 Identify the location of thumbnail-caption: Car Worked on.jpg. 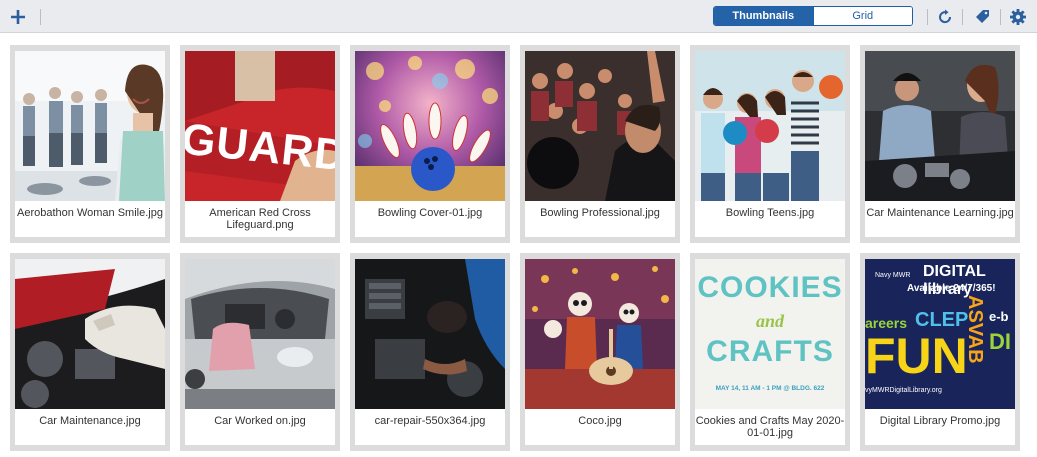
(260, 427).